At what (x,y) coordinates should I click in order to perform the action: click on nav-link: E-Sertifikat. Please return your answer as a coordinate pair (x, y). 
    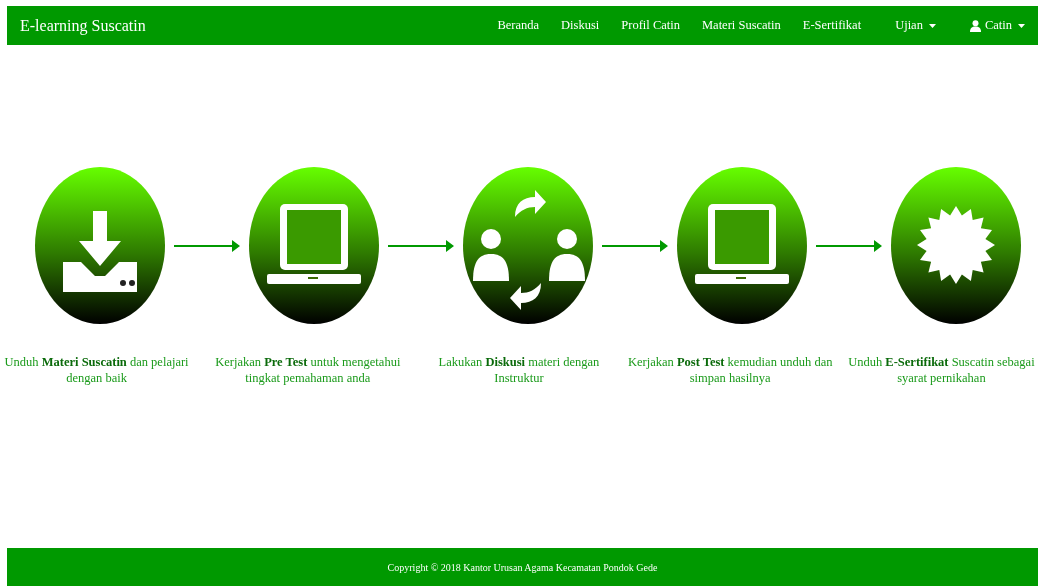
    Looking at the image, I should click on (832, 25).